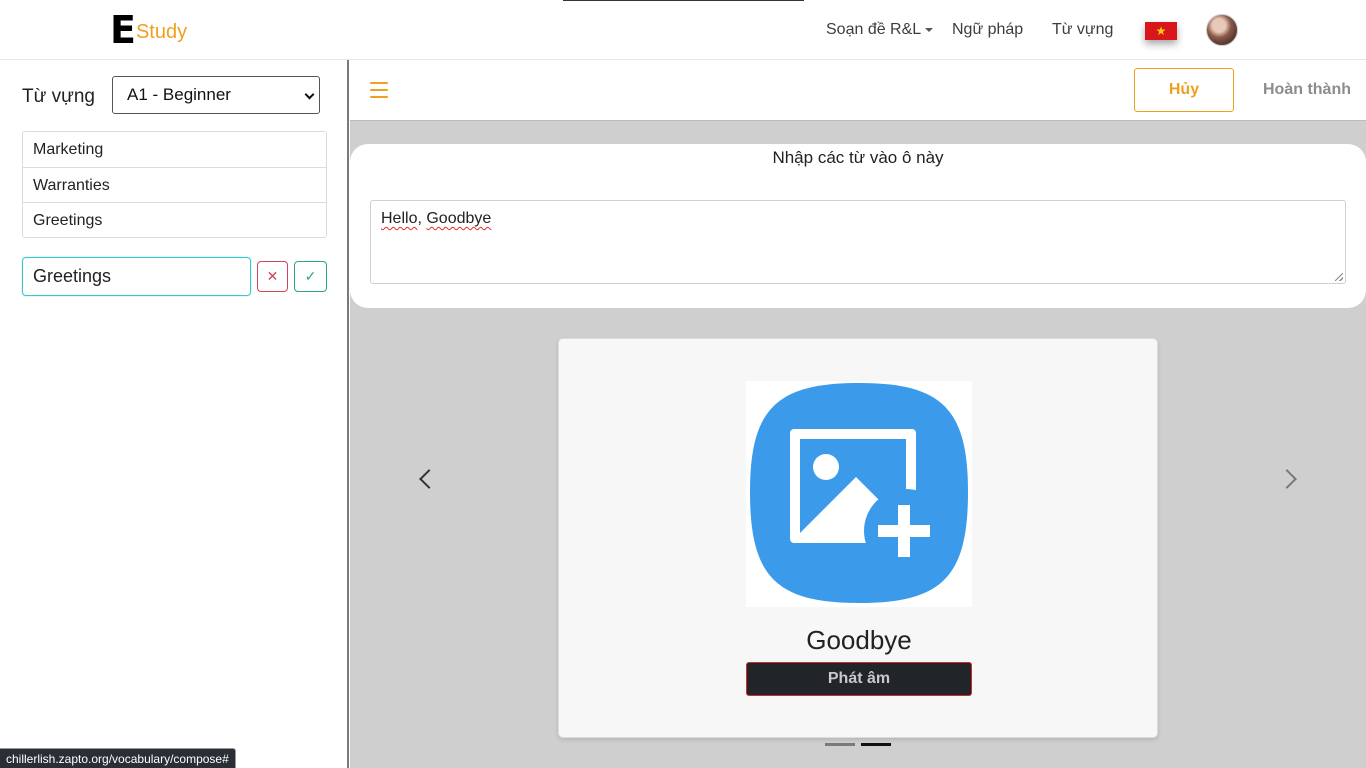 This screenshot has height=768, width=1366. I want to click on close-icon: ✕, so click(272, 276).